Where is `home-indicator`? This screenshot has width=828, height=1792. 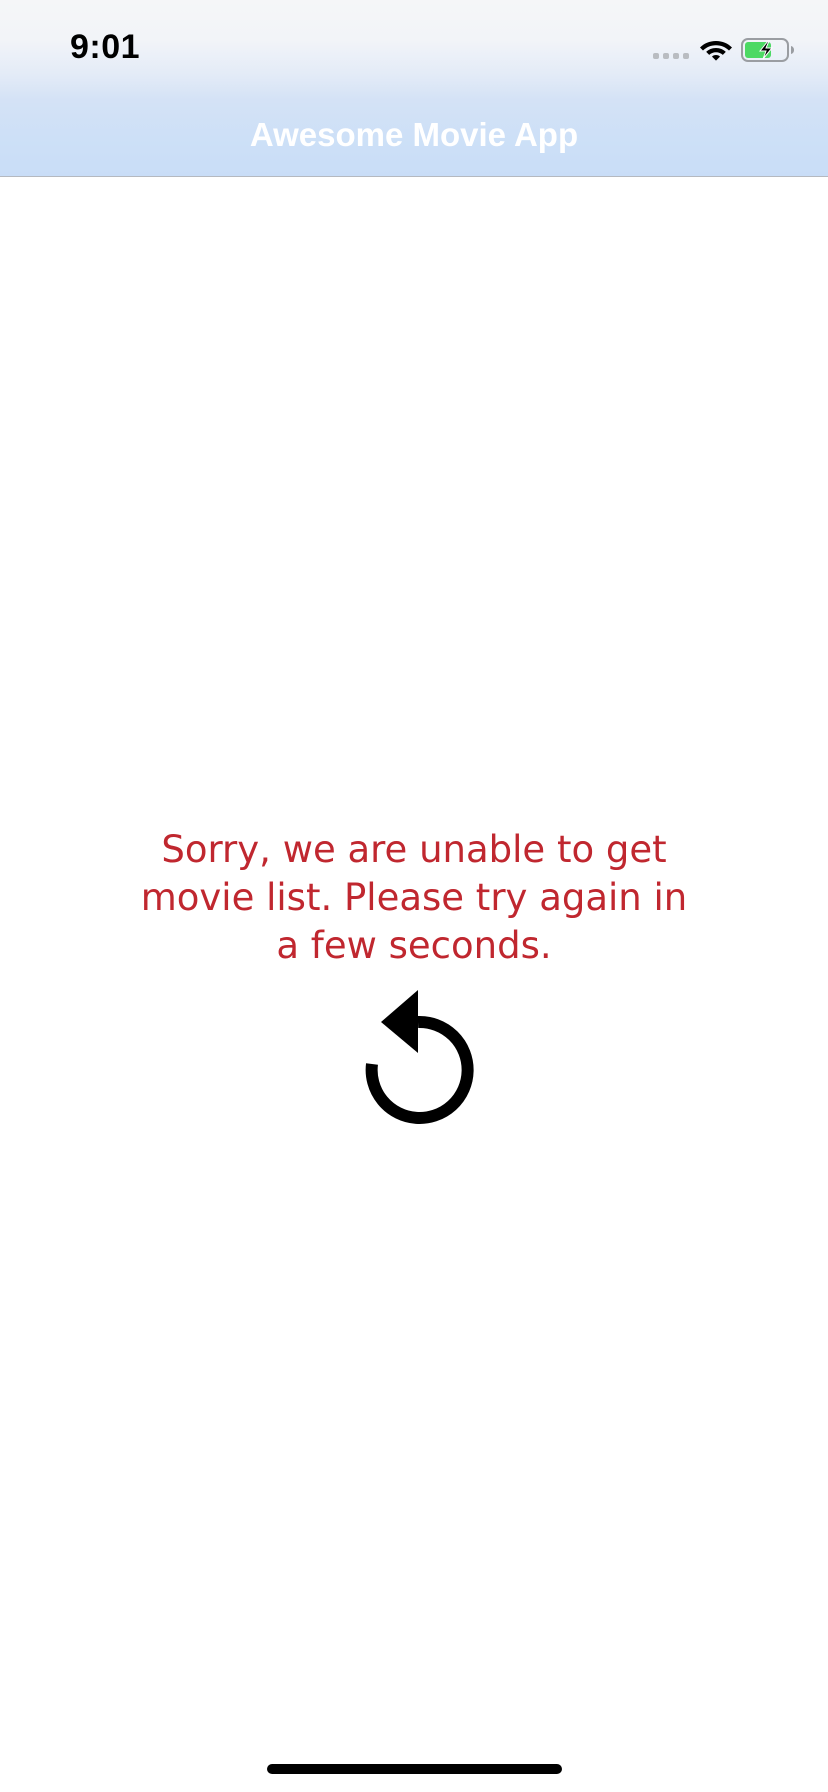 home-indicator is located at coordinates (414, 1769).